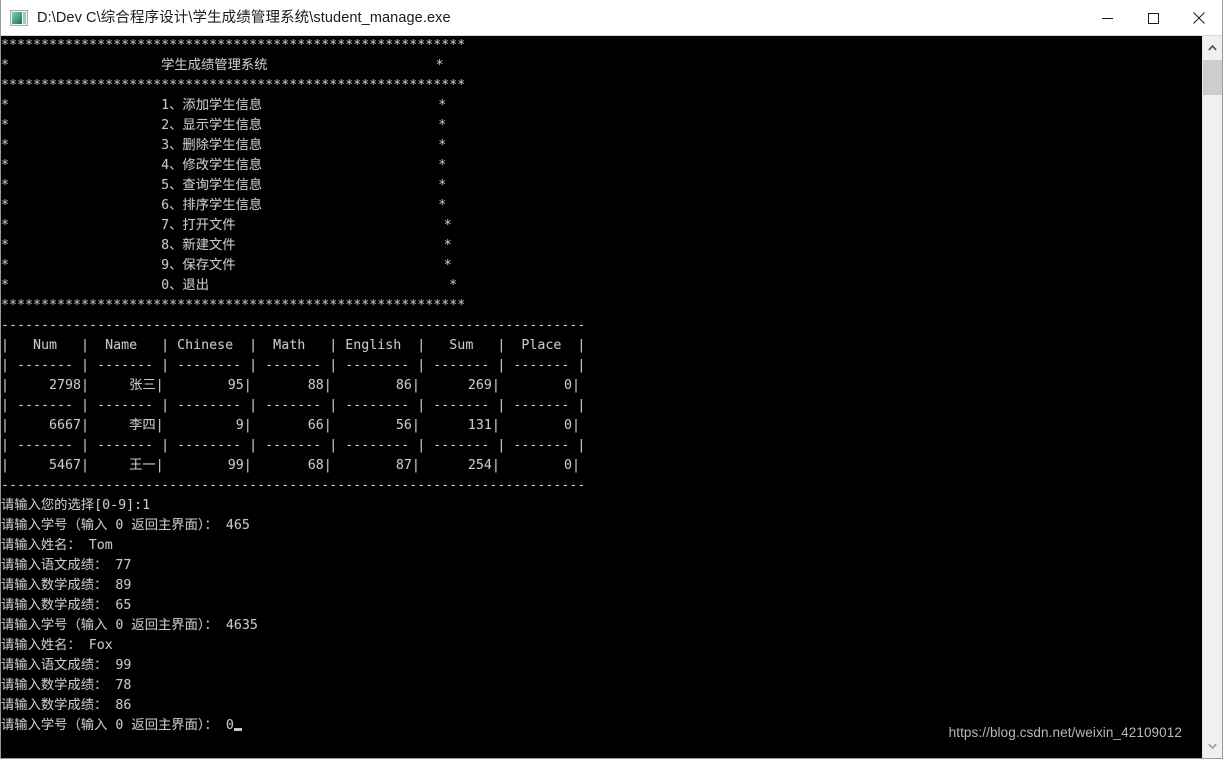 This screenshot has height=759, width=1223. I want to click on watermark-text: https://blog.csdn.net/weixin_42109012, so click(1065, 732).